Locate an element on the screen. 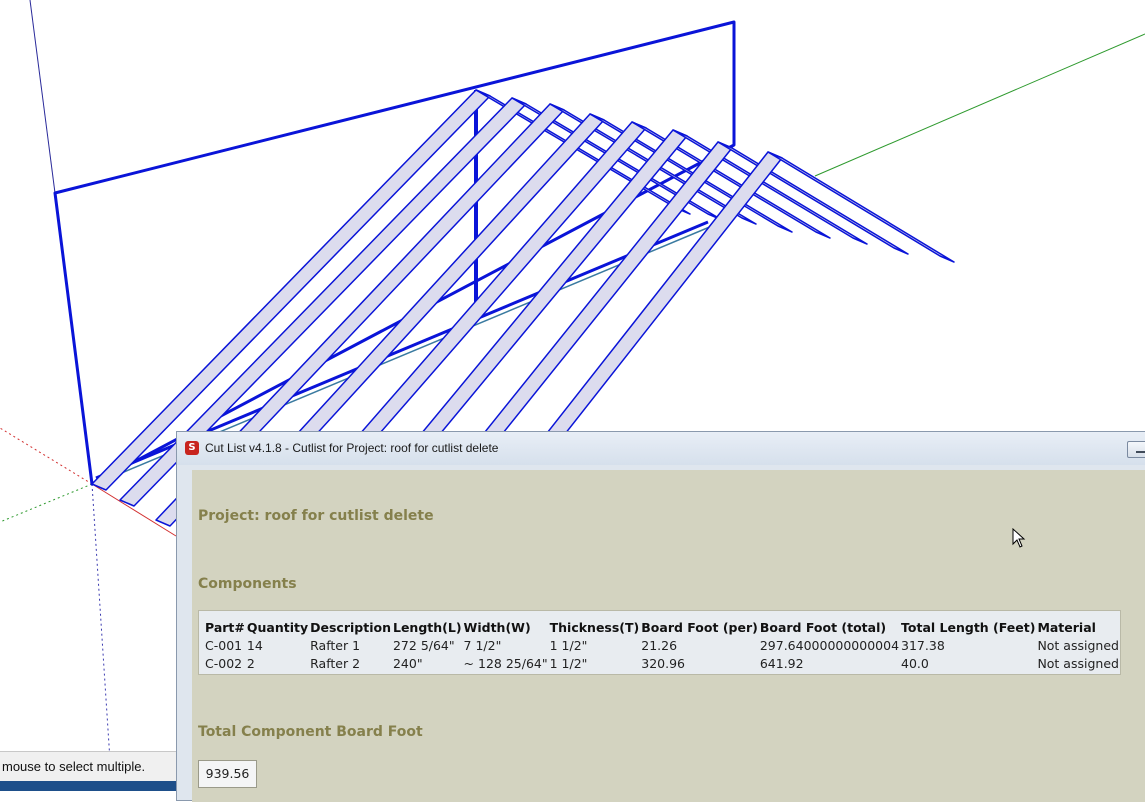  cell-width: ~ 128 25/64" is located at coordinates (505, 663).